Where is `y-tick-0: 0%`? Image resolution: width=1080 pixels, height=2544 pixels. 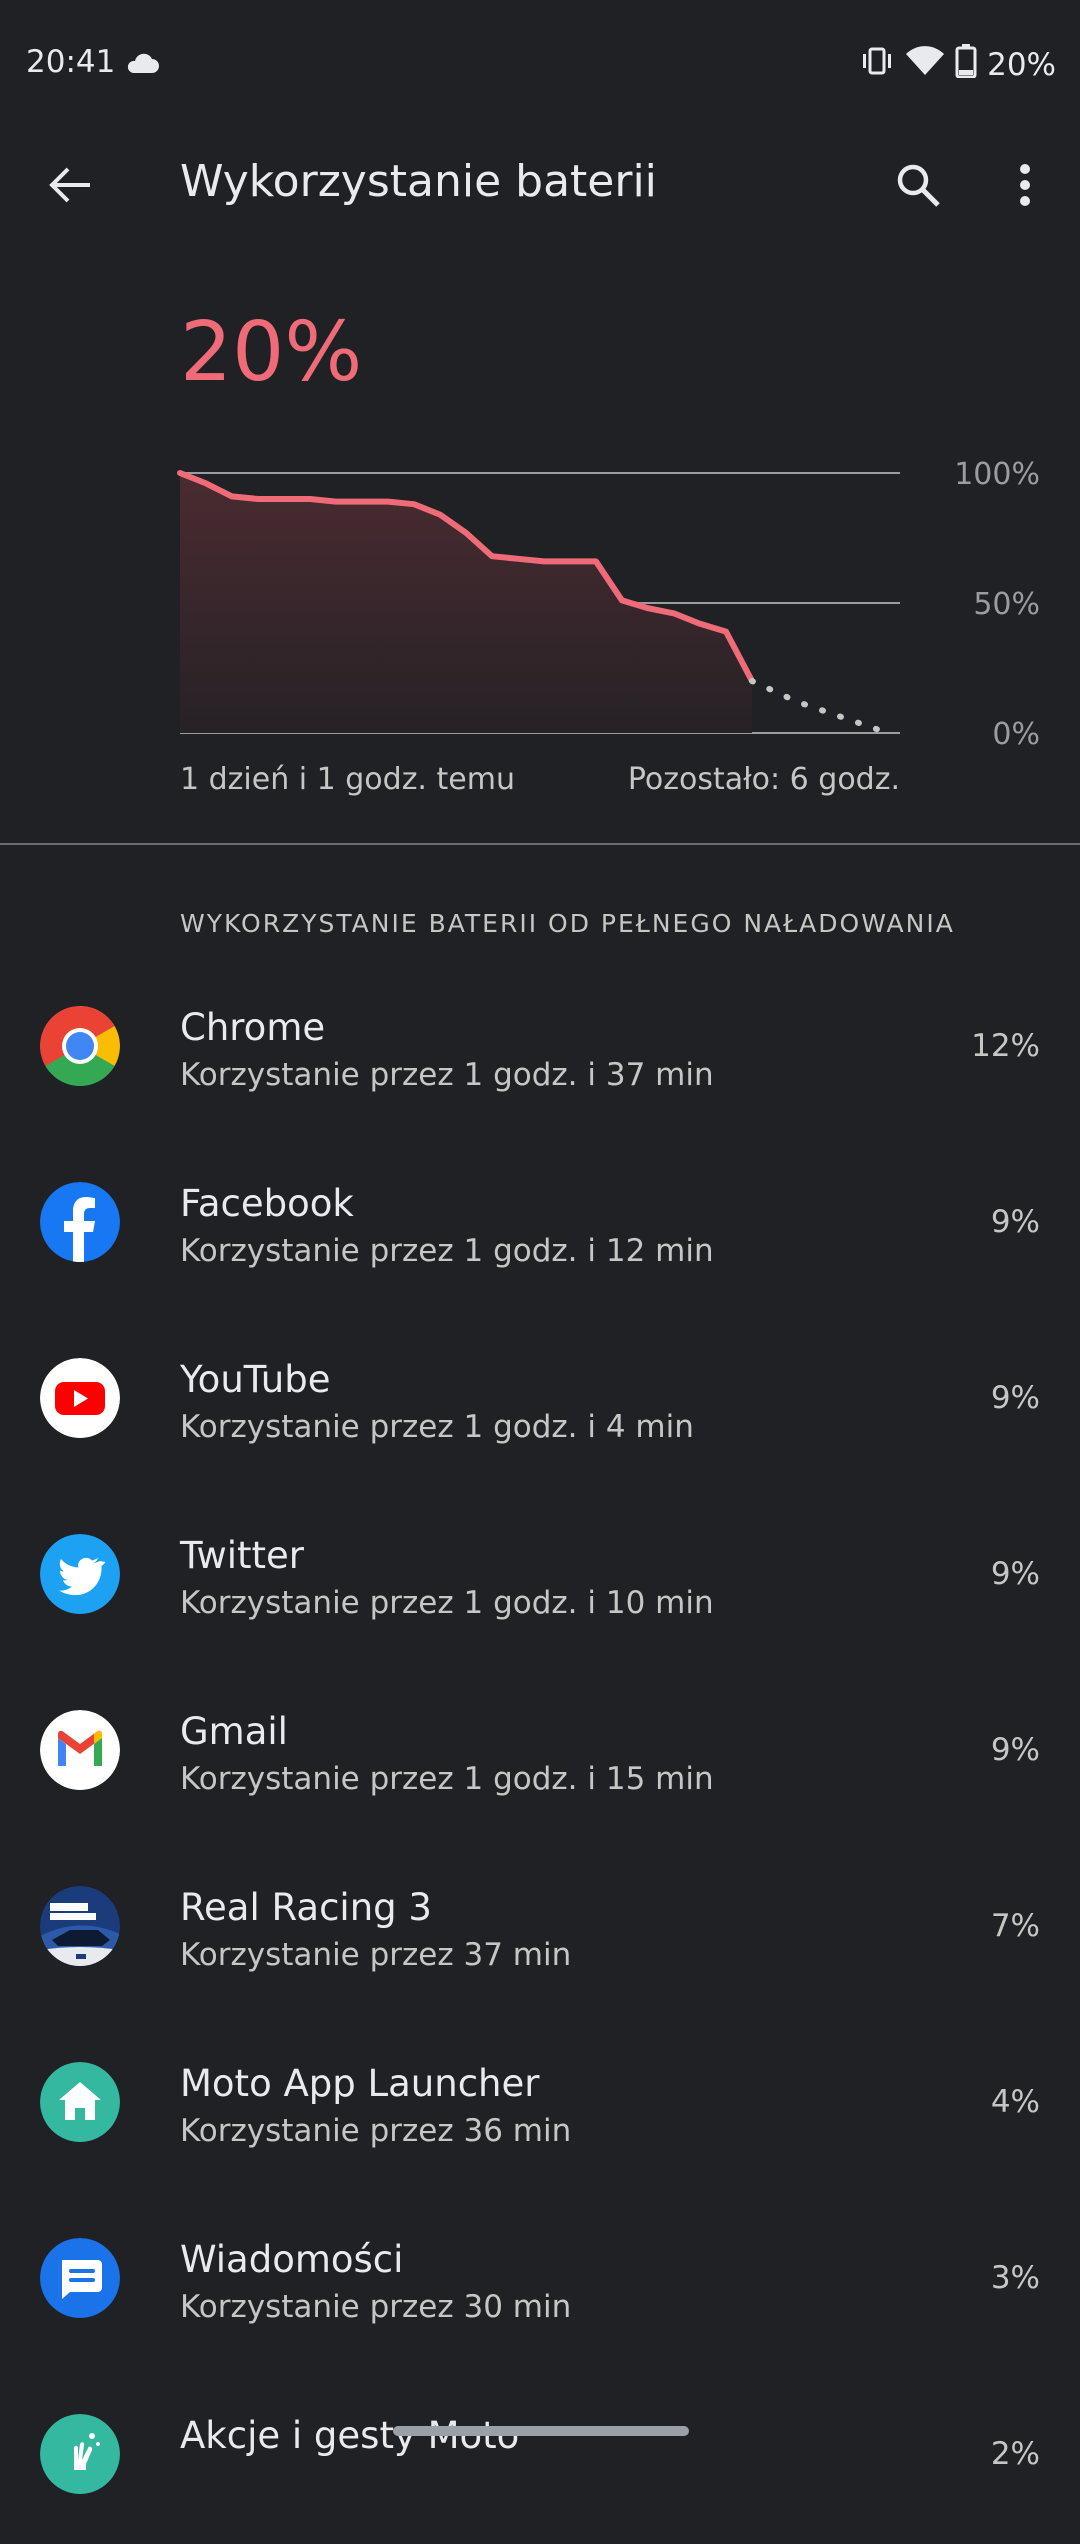 y-tick-0: 0% is located at coordinates (1016, 734).